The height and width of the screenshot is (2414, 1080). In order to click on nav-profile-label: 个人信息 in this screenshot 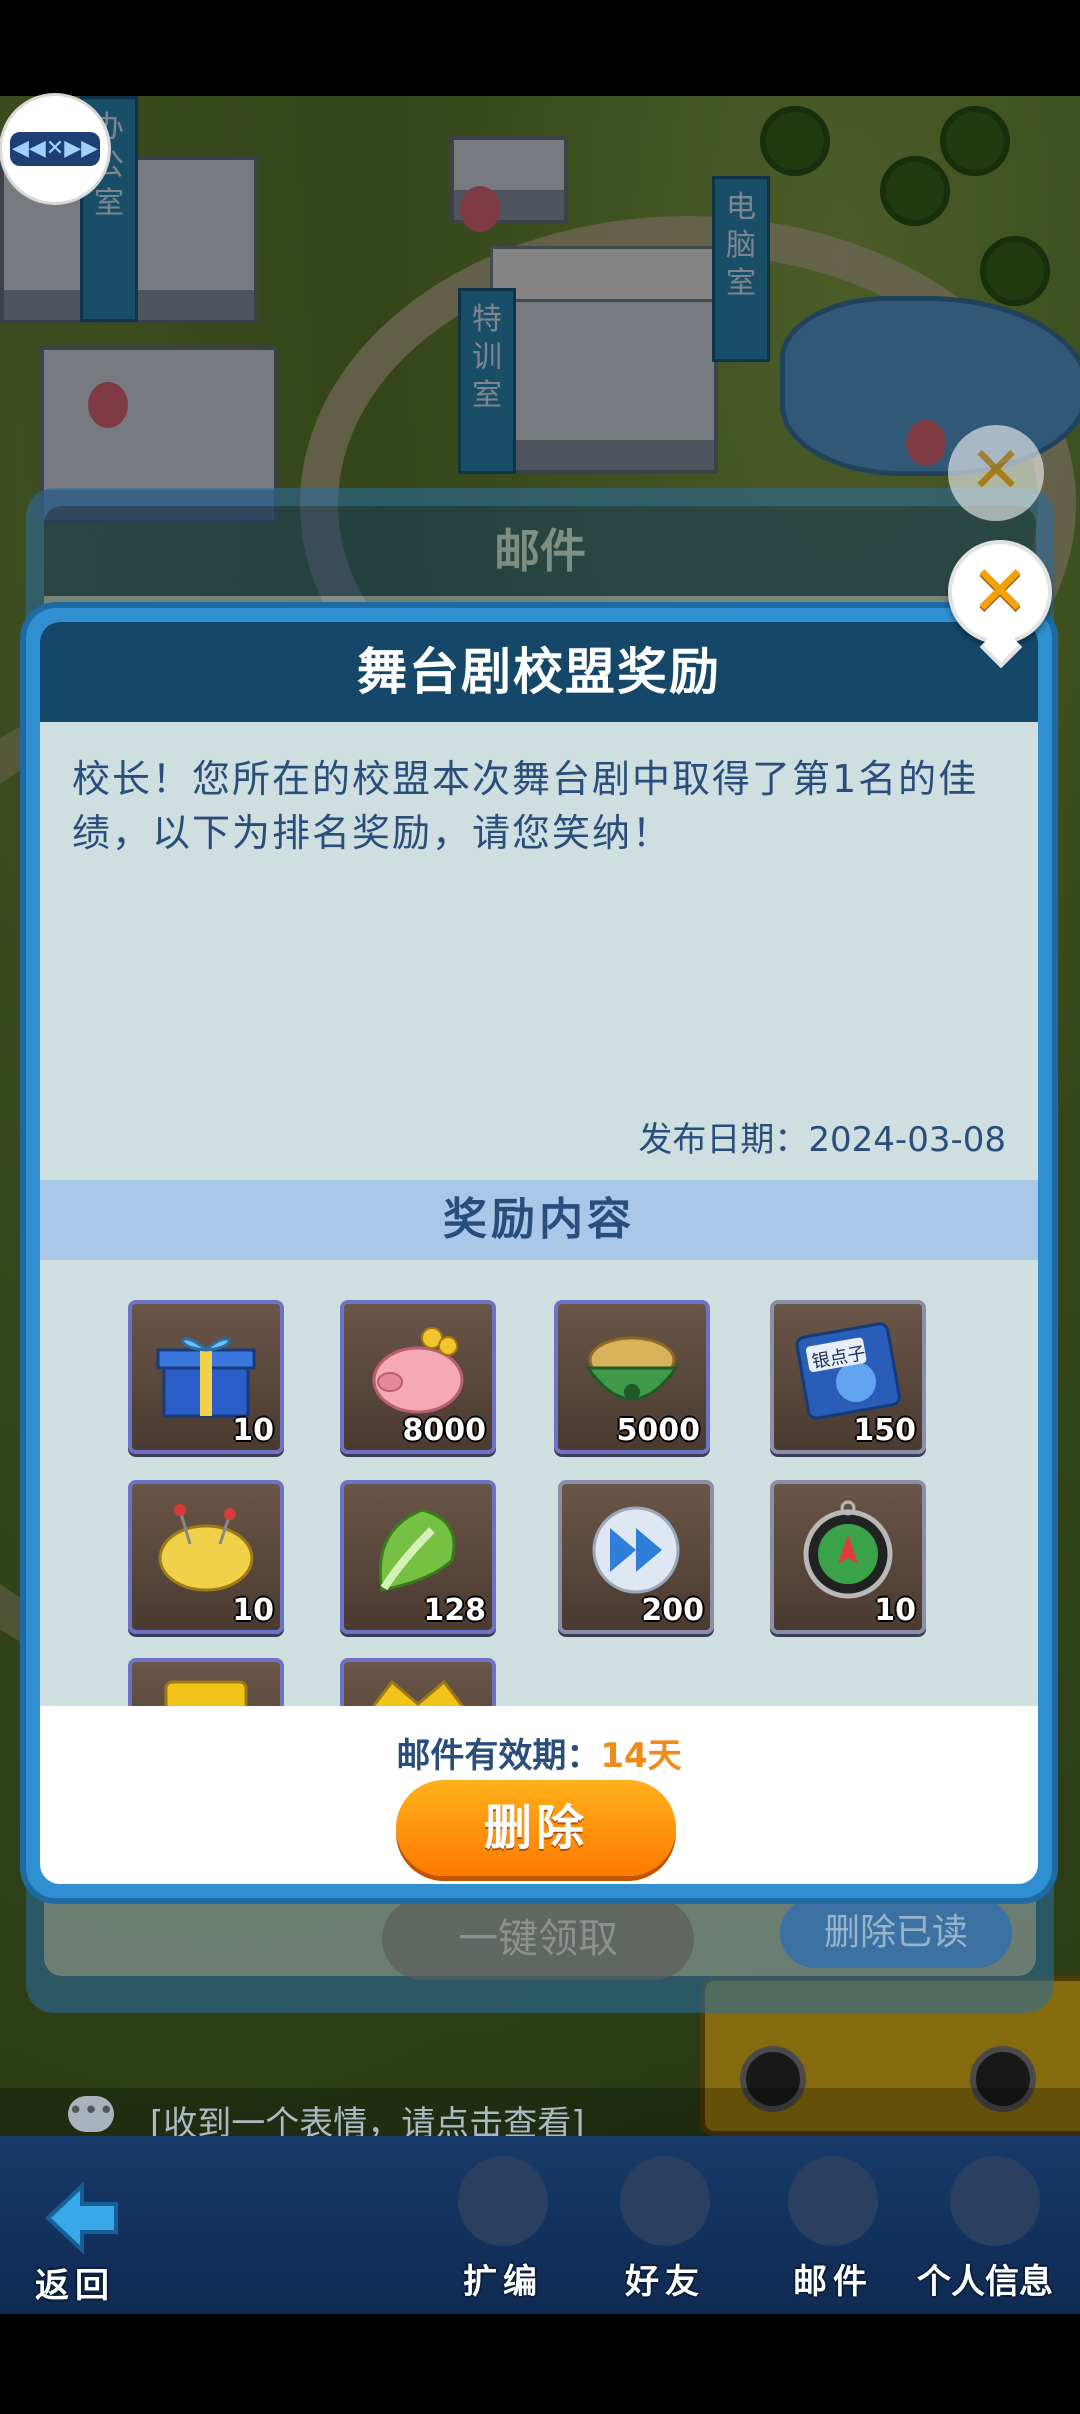, I will do `click(985, 2282)`.